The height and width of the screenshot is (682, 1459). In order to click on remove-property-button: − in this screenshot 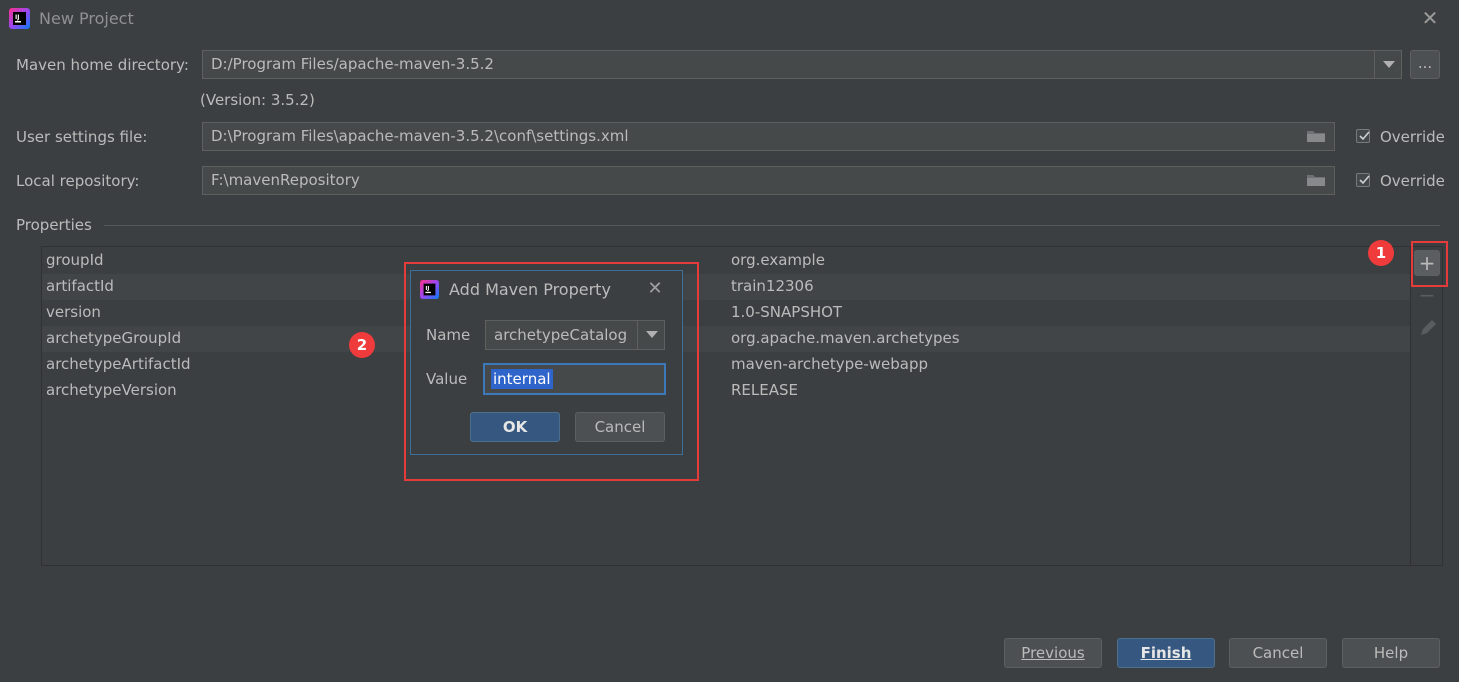, I will do `click(1427, 295)`.